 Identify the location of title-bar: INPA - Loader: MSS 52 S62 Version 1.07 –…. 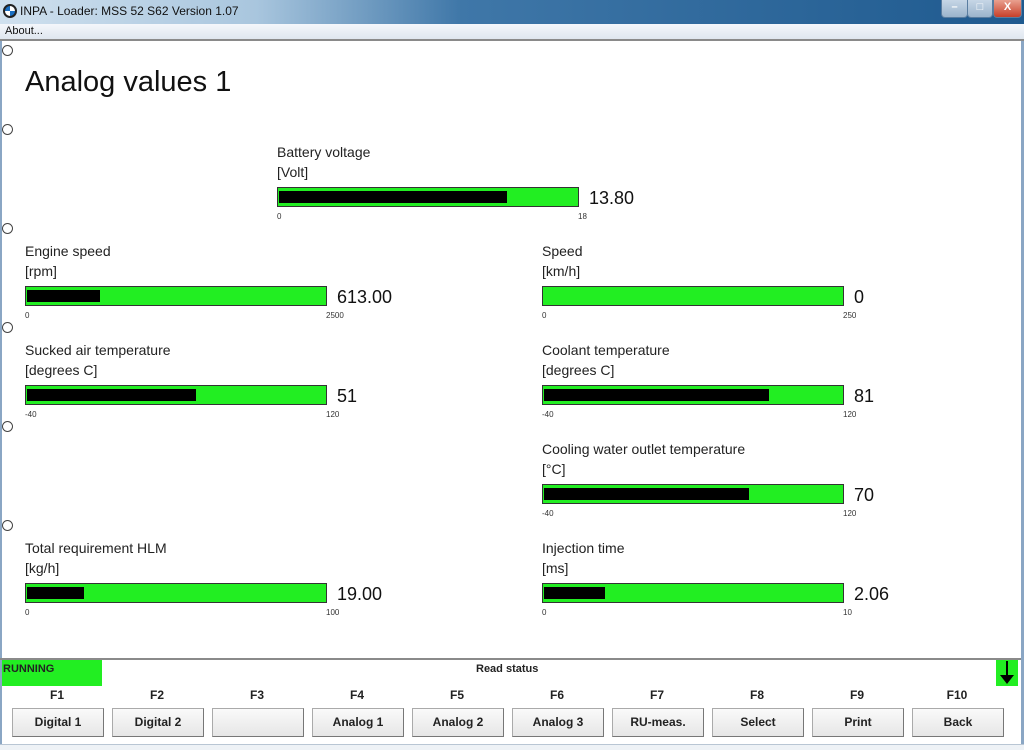
(512, 12).